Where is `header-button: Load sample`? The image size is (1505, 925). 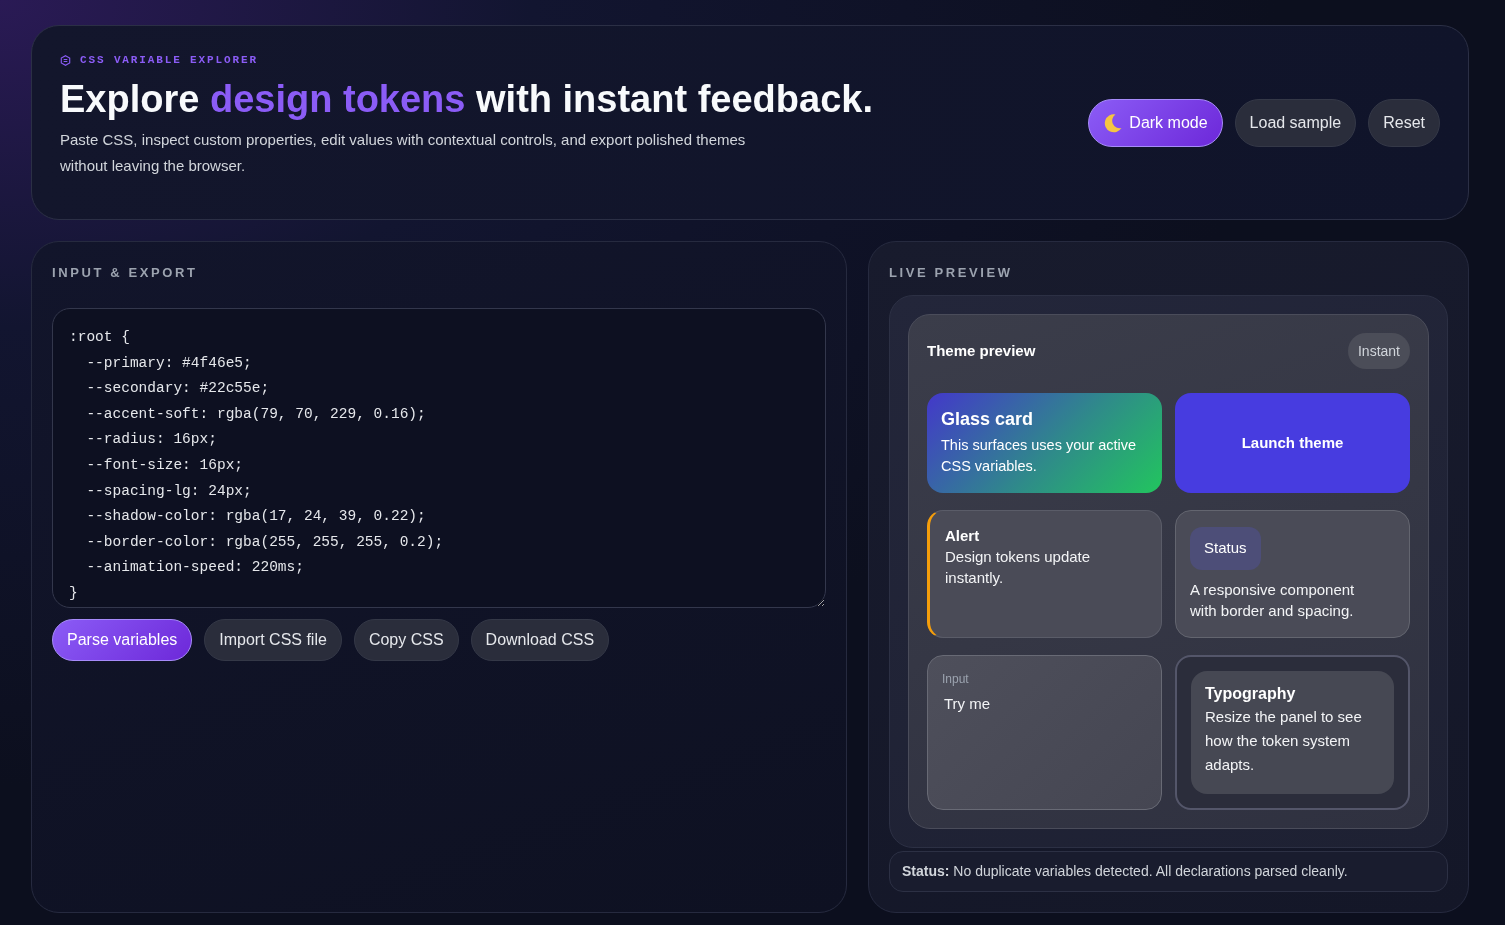
header-button: Load sample is located at coordinates (1295, 123).